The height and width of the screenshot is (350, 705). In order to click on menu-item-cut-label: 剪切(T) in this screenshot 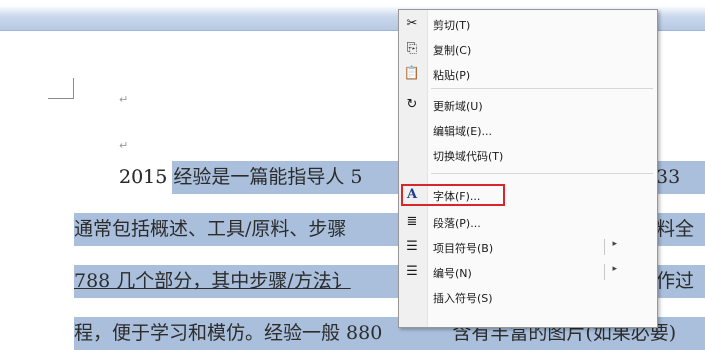, I will do `click(452, 25)`.